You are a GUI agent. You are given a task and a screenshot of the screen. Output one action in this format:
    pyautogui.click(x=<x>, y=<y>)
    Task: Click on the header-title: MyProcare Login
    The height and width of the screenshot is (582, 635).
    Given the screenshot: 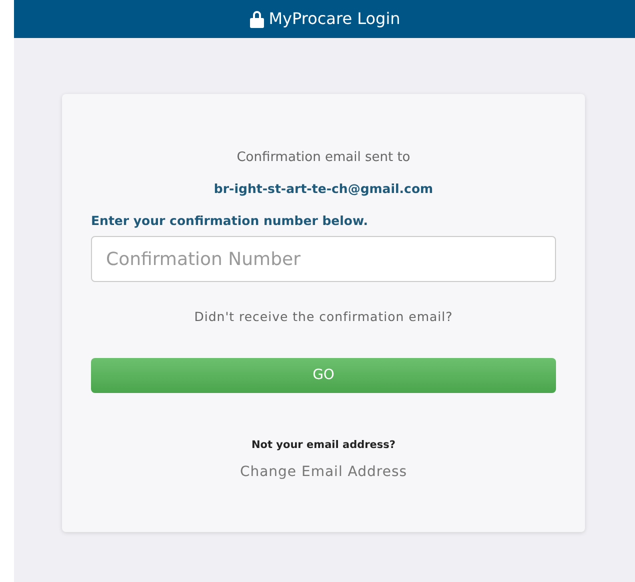 What is the action you would take?
    pyautogui.click(x=334, y=19)
    